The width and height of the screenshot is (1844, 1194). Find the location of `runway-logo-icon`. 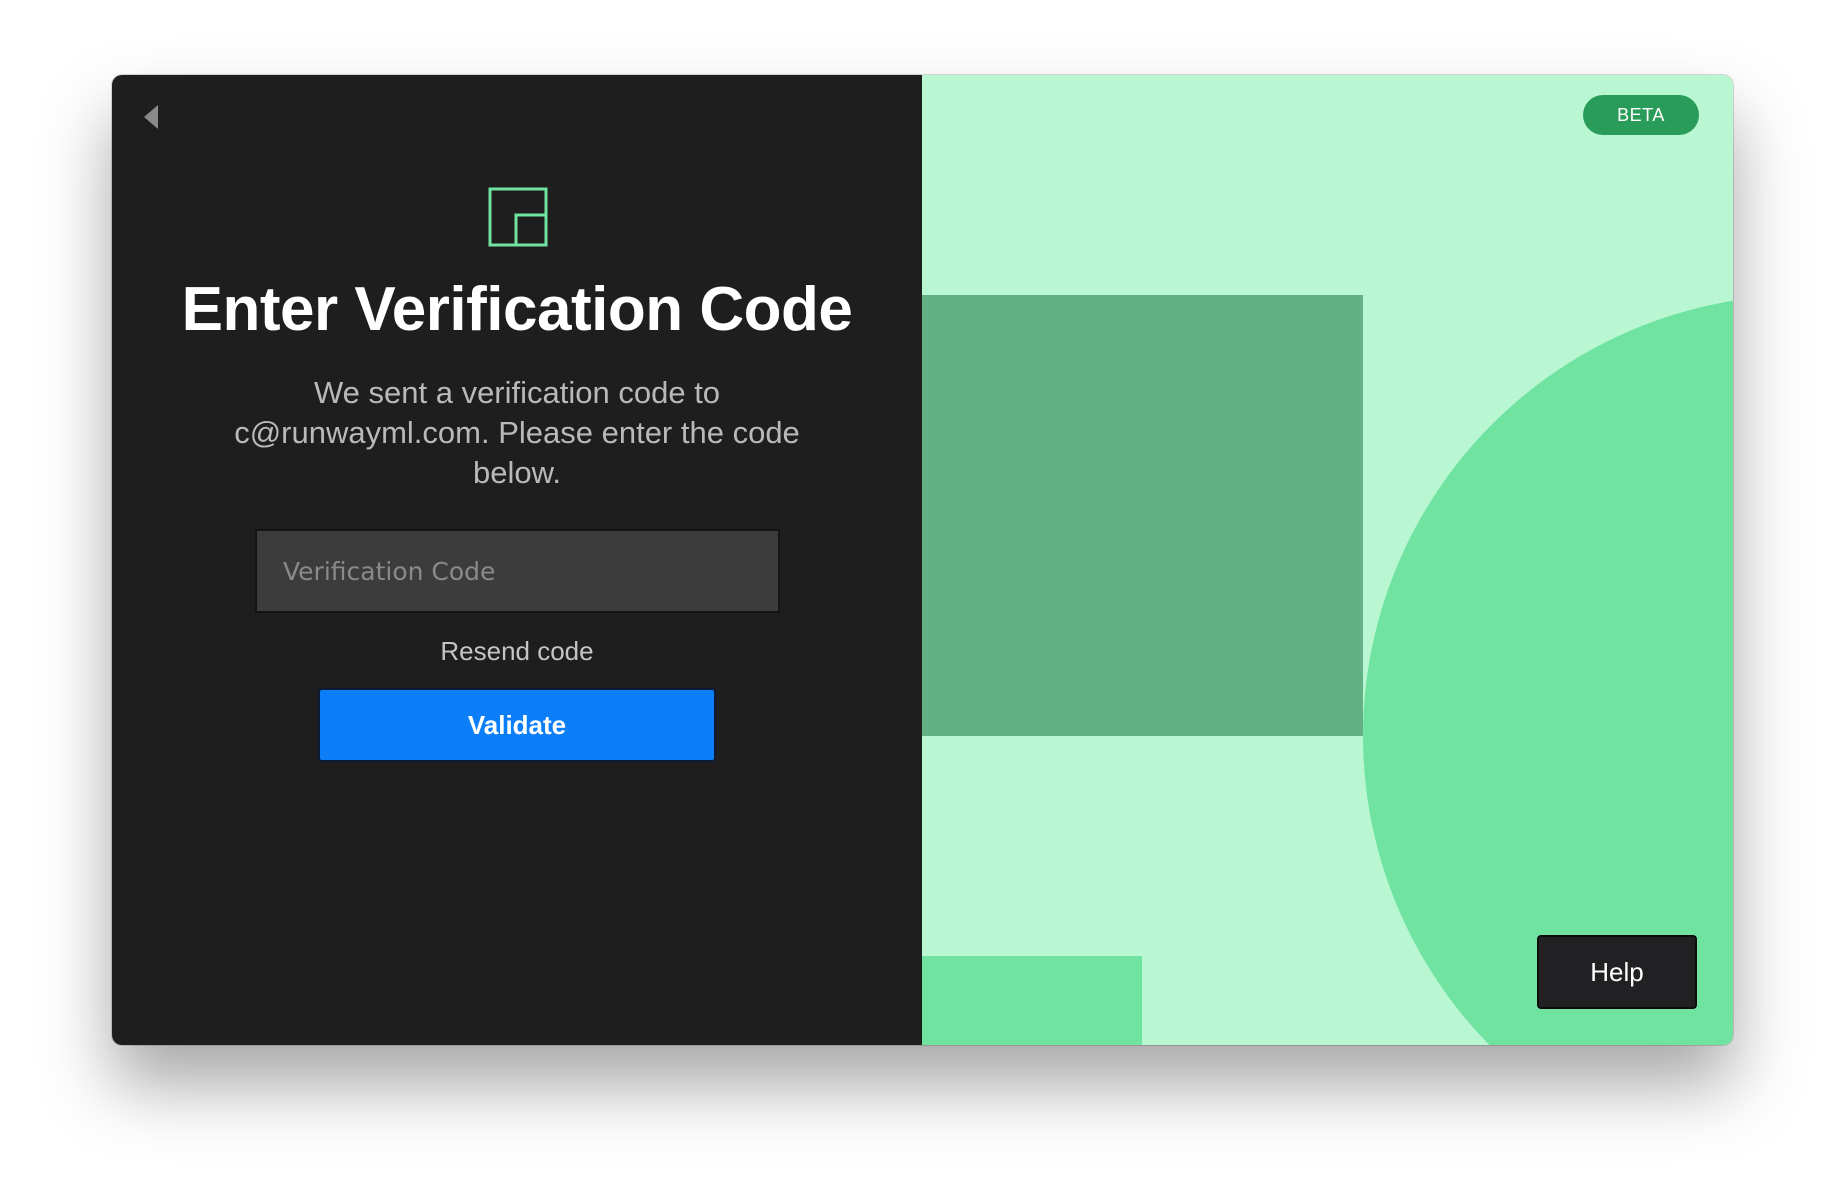

runway-logo-icon is located at coordinates (518, 217).